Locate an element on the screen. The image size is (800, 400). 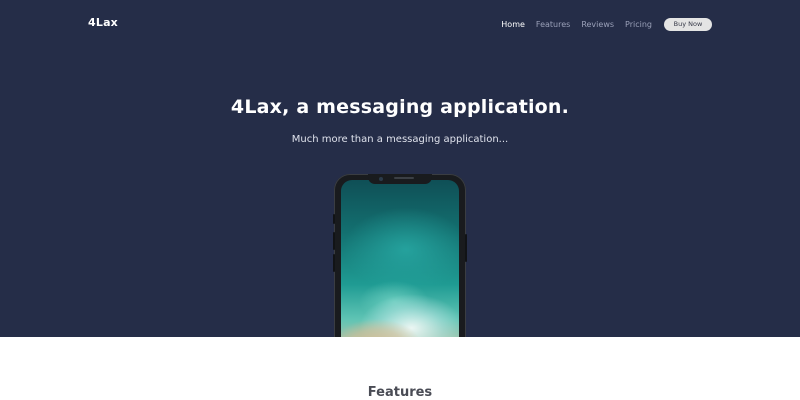
nav-item-reviews: Reviews is located at coordinates (597, 24).